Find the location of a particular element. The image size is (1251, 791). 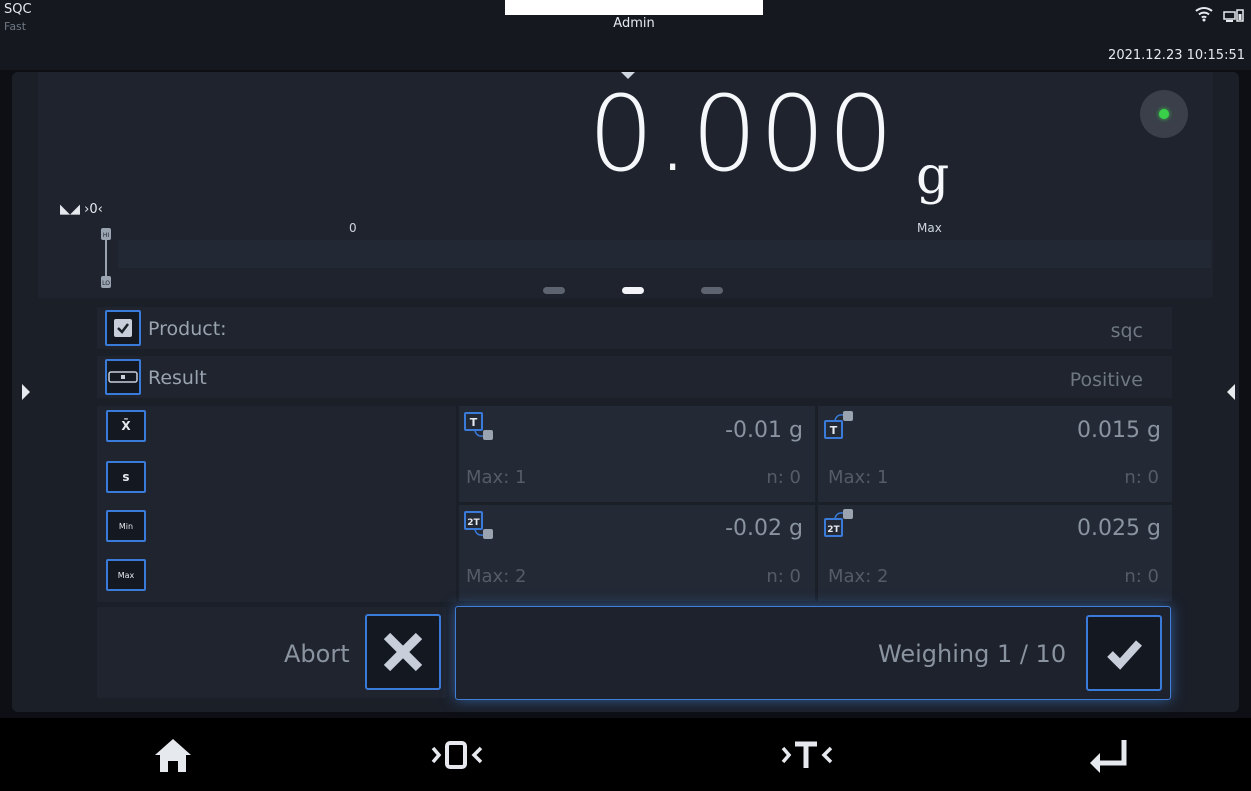

battery-icon is located at coordinates (1234, 17).